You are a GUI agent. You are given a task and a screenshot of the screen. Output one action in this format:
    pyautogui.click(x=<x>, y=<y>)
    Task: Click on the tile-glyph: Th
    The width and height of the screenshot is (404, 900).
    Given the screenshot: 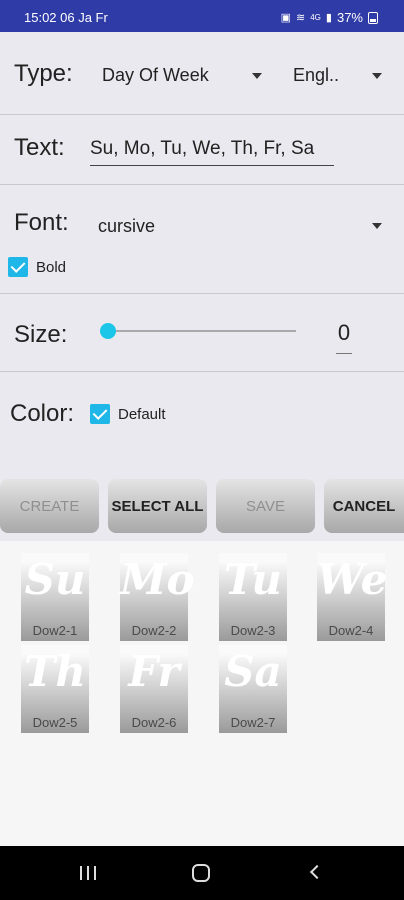 What is the action you would take?
    pyautogui.click(x=55, y=671)
    